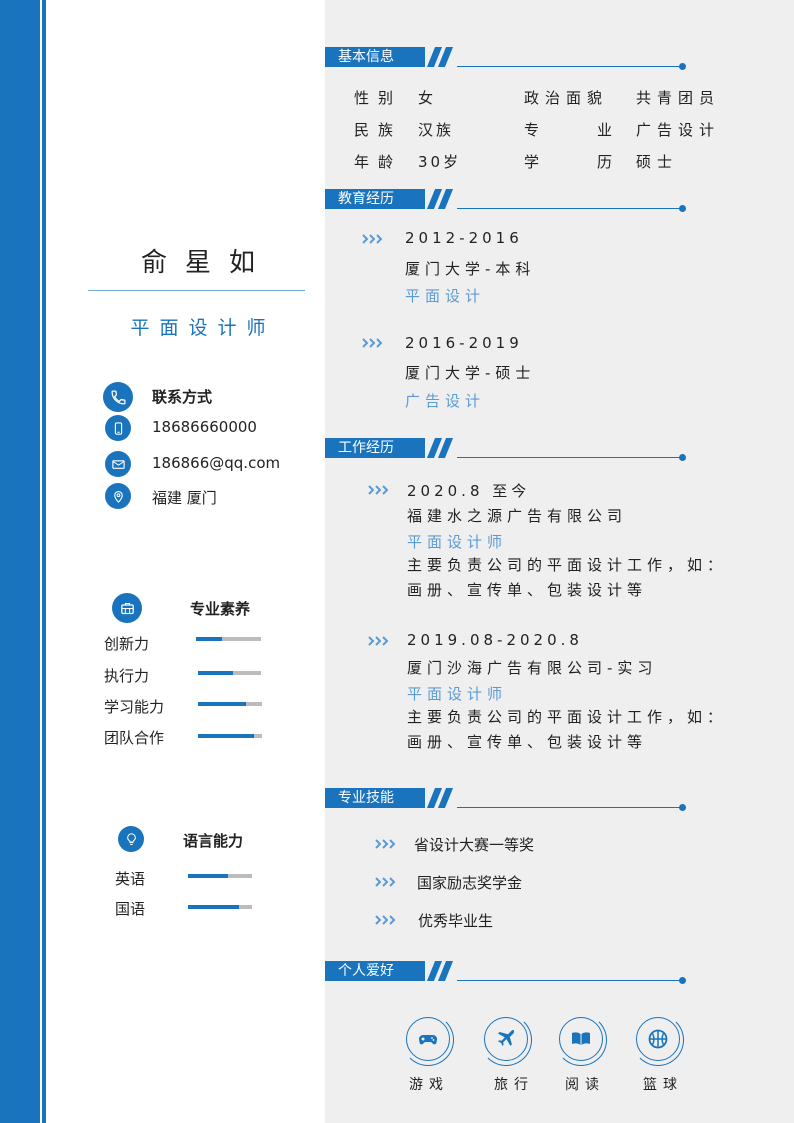 The width and height of the screenshot is (794, 1123). What do you see at coordinates (213, 841) in the screenshot?
I see `language-heading: 语言能力` at bounding box center [213, 841].